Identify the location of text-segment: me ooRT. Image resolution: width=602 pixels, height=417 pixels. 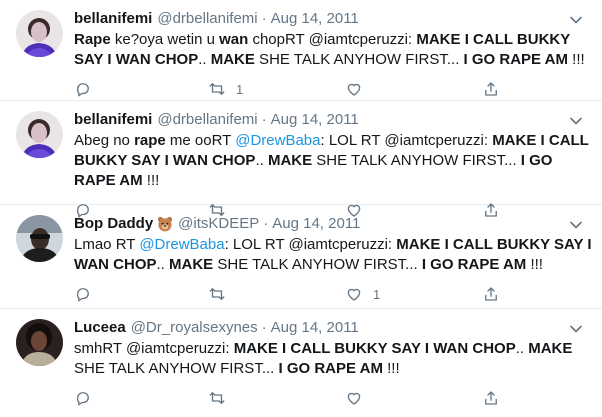
(200, 140).